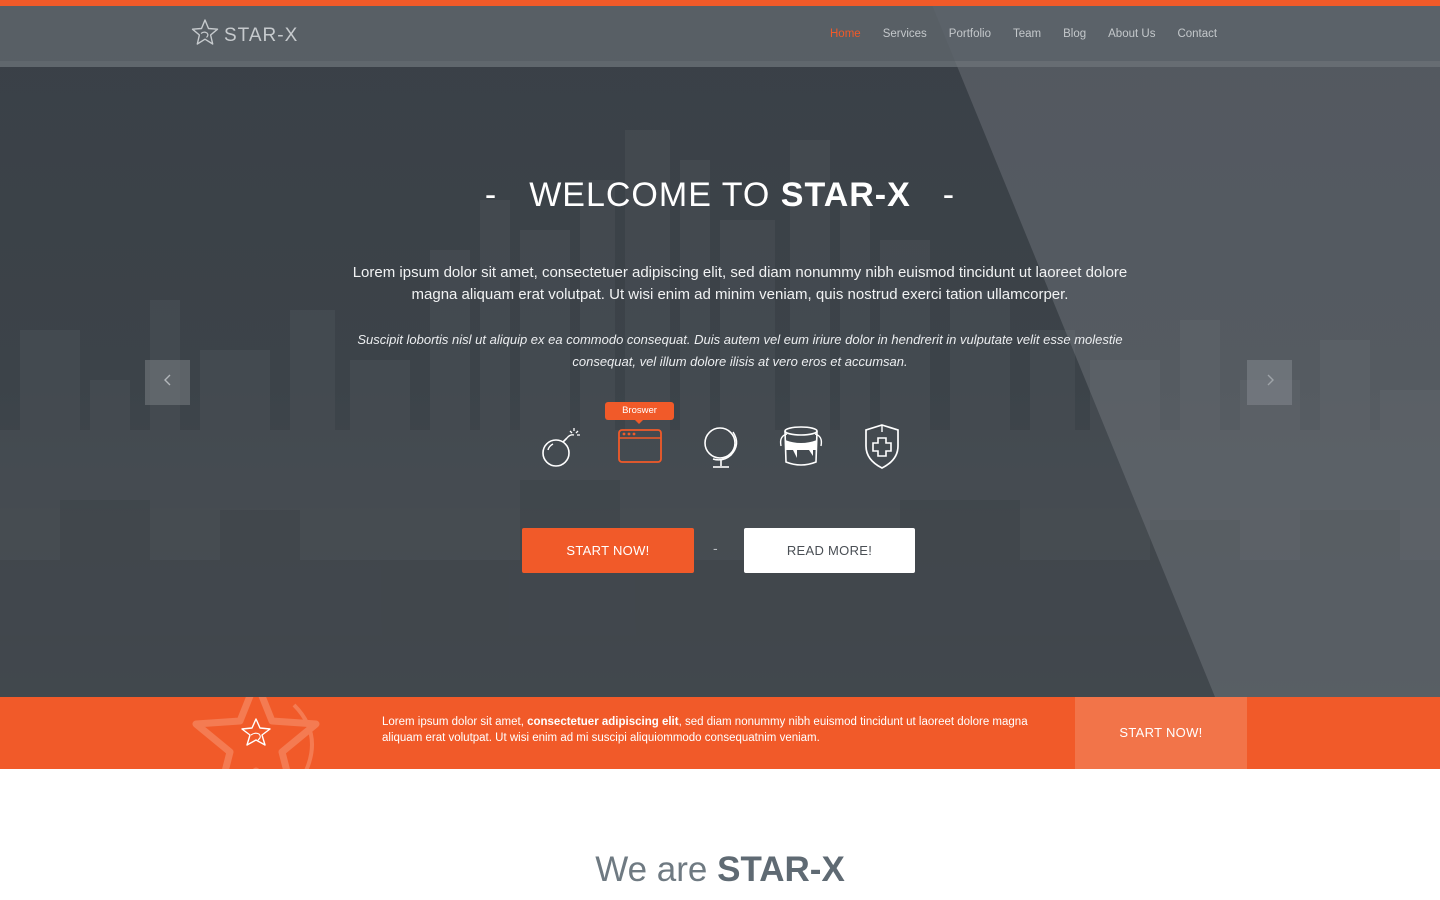  I want to click on hero-title: - WELCOME TO STAR-X -, so click(720, 195).